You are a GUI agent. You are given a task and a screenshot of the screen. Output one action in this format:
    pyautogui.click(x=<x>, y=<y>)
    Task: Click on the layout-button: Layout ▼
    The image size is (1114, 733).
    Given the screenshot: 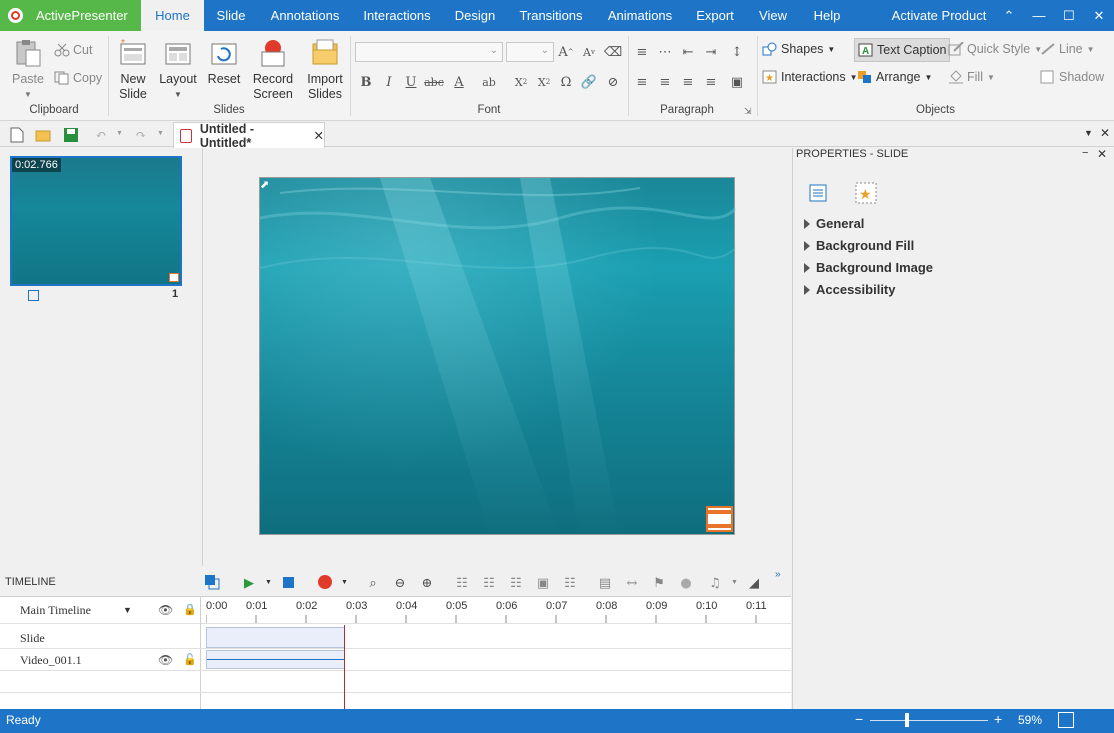 What is the action you would take?
    pyautogui.click(x=178, y=70)
    